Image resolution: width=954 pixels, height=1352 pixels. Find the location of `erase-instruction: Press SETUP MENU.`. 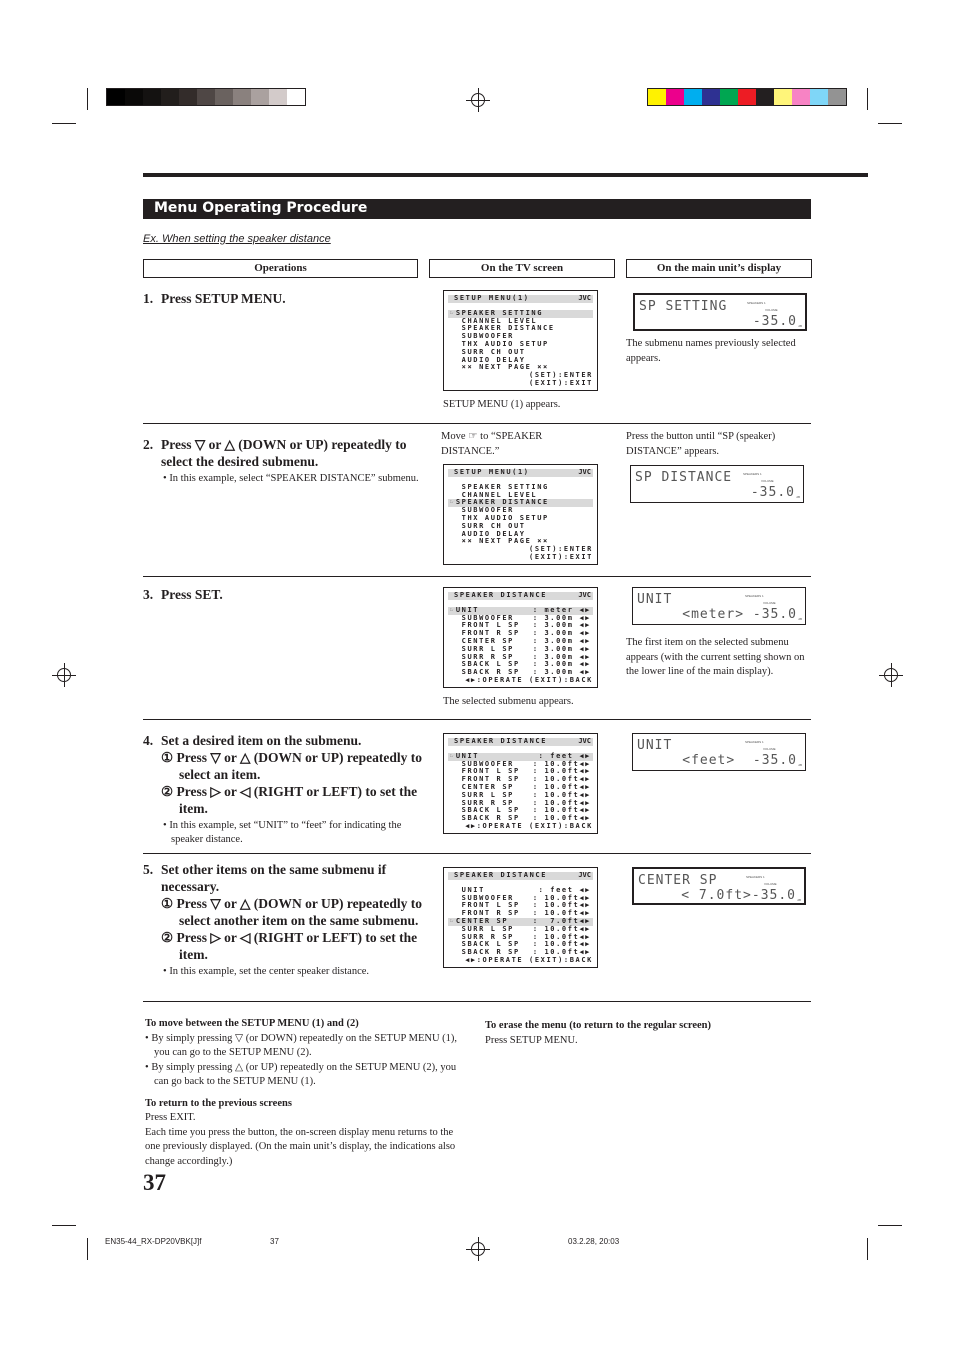

erase-instruction: Press SETUP MENU. is located at coordinates (531, 1040).